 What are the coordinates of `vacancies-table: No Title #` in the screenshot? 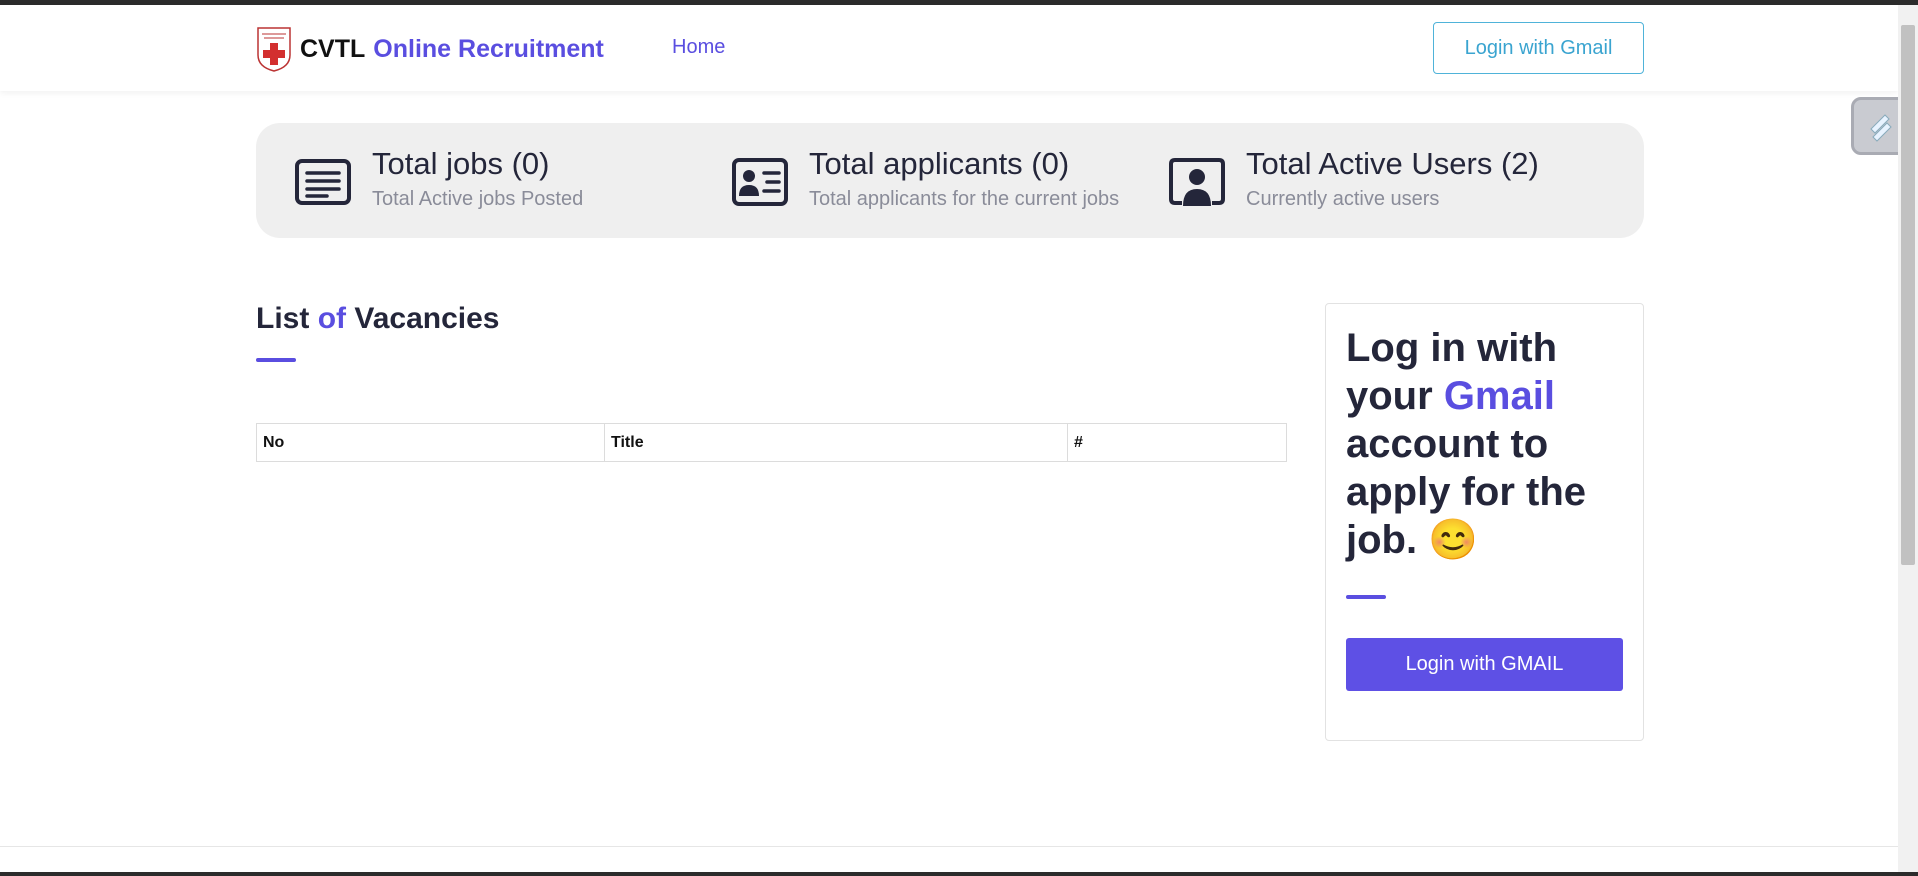 It's located at (771, 442).